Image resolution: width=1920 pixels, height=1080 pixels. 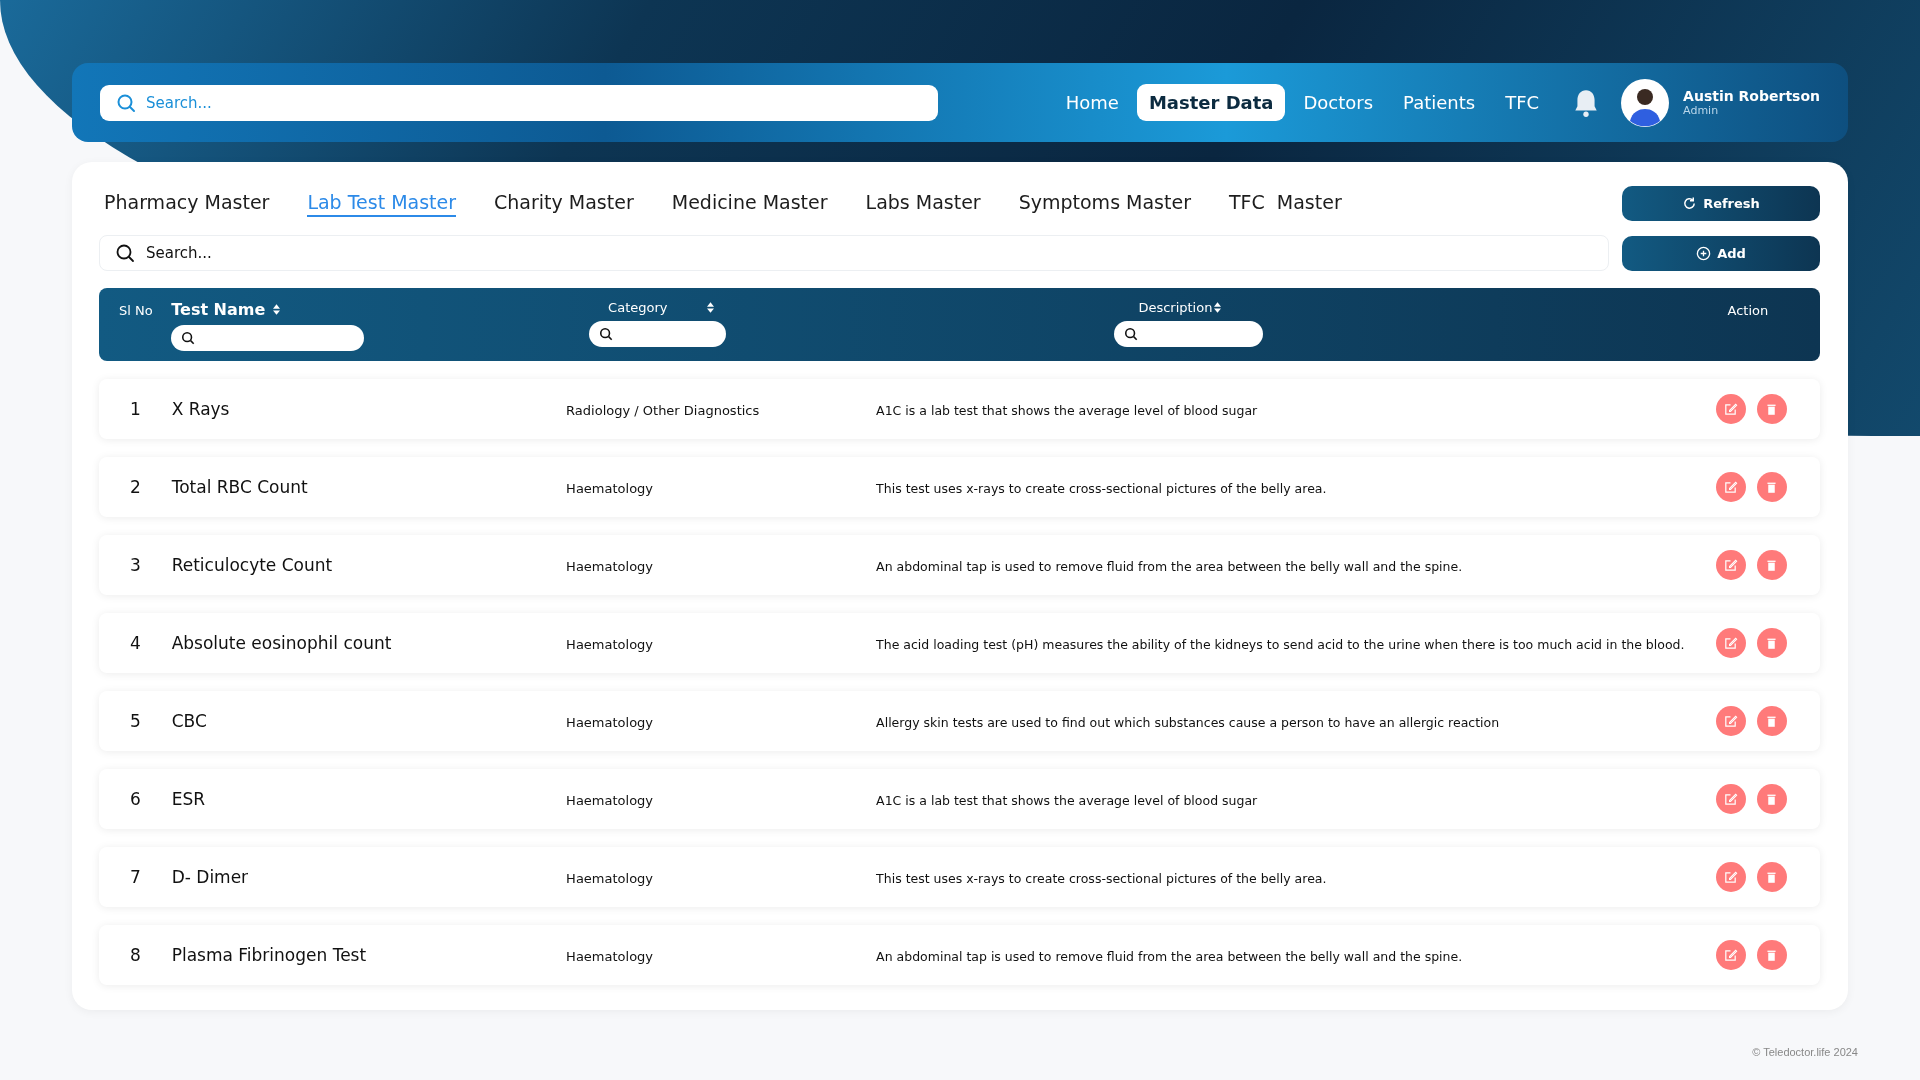 What do you see at coordinates (1645, 102) in the screenshot?
I see `avatar-icon` at bounding box center [1645, 102].